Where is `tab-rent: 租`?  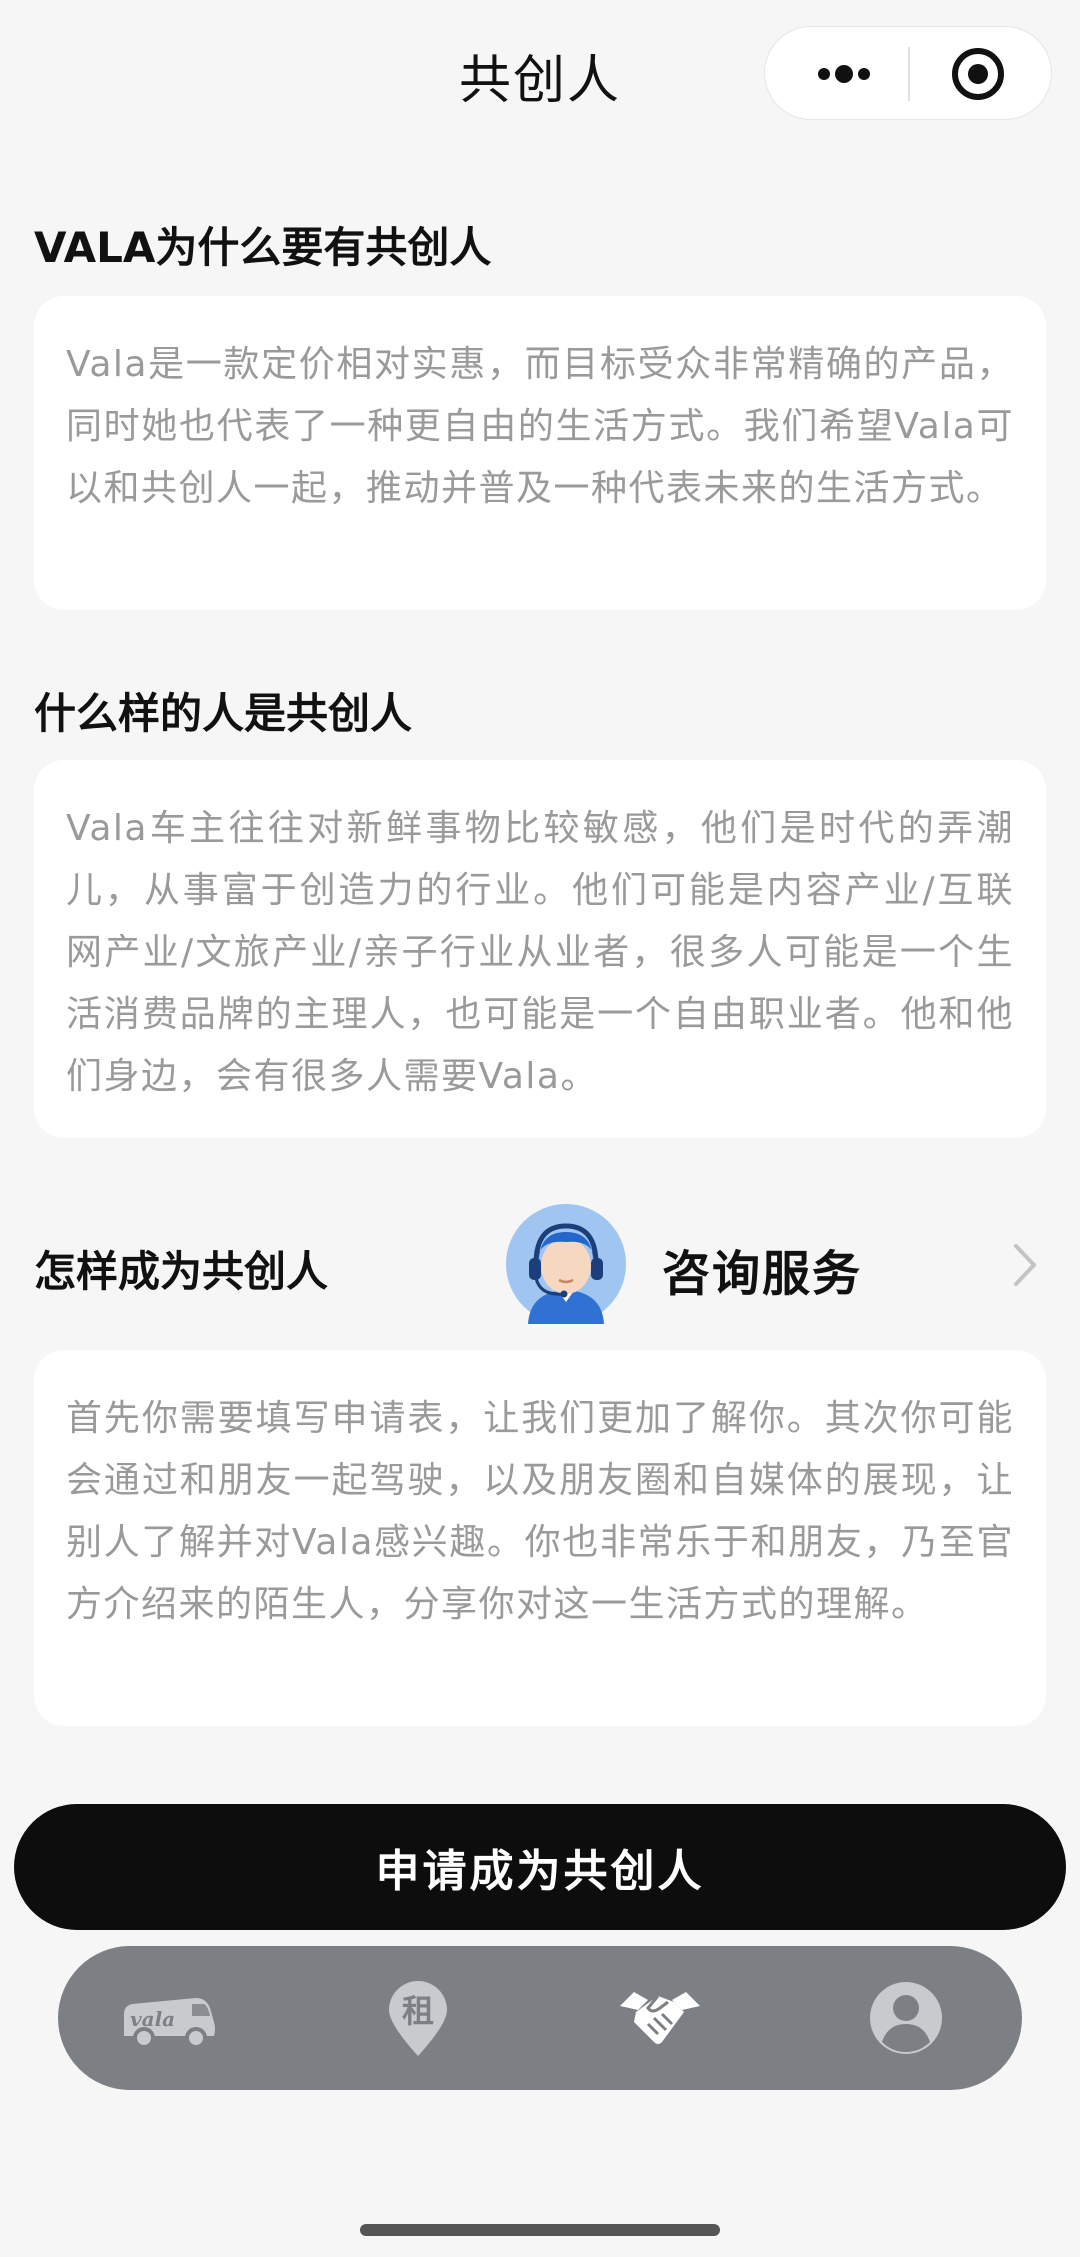 tab-rent: 租 is located at coordinates (418, 2018).